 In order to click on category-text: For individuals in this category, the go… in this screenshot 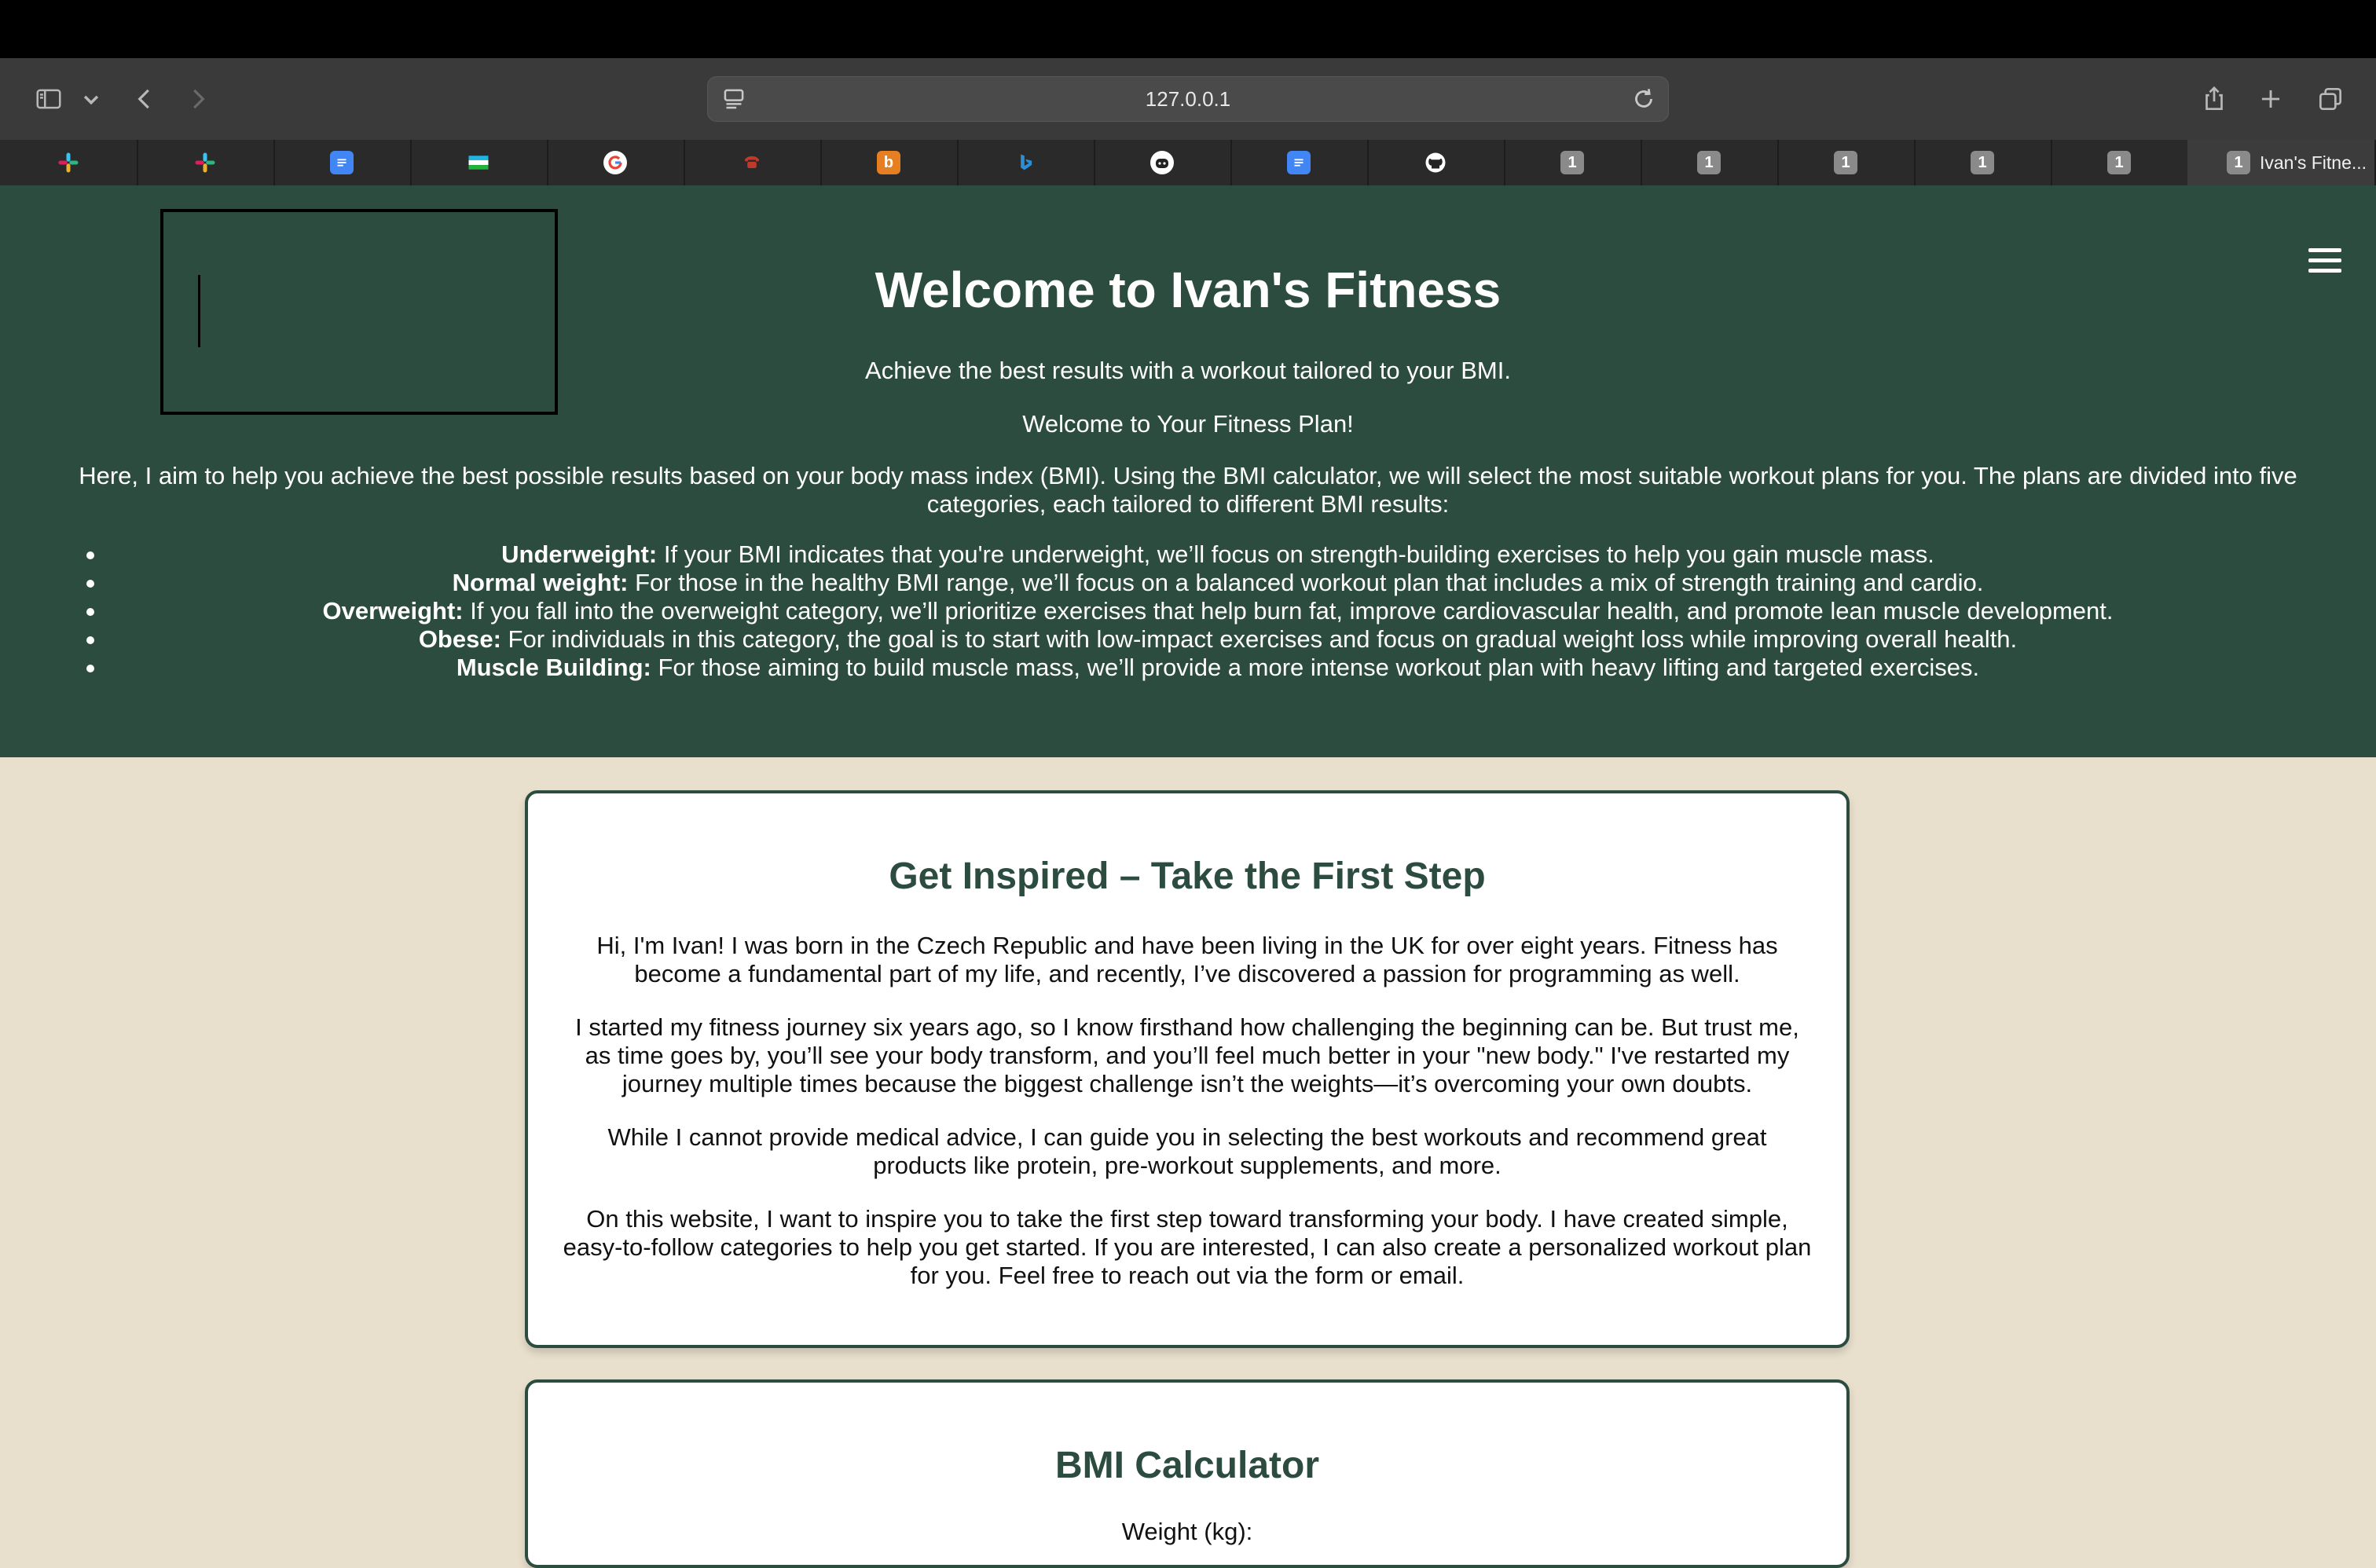, I will do `click(1259, 639)`.